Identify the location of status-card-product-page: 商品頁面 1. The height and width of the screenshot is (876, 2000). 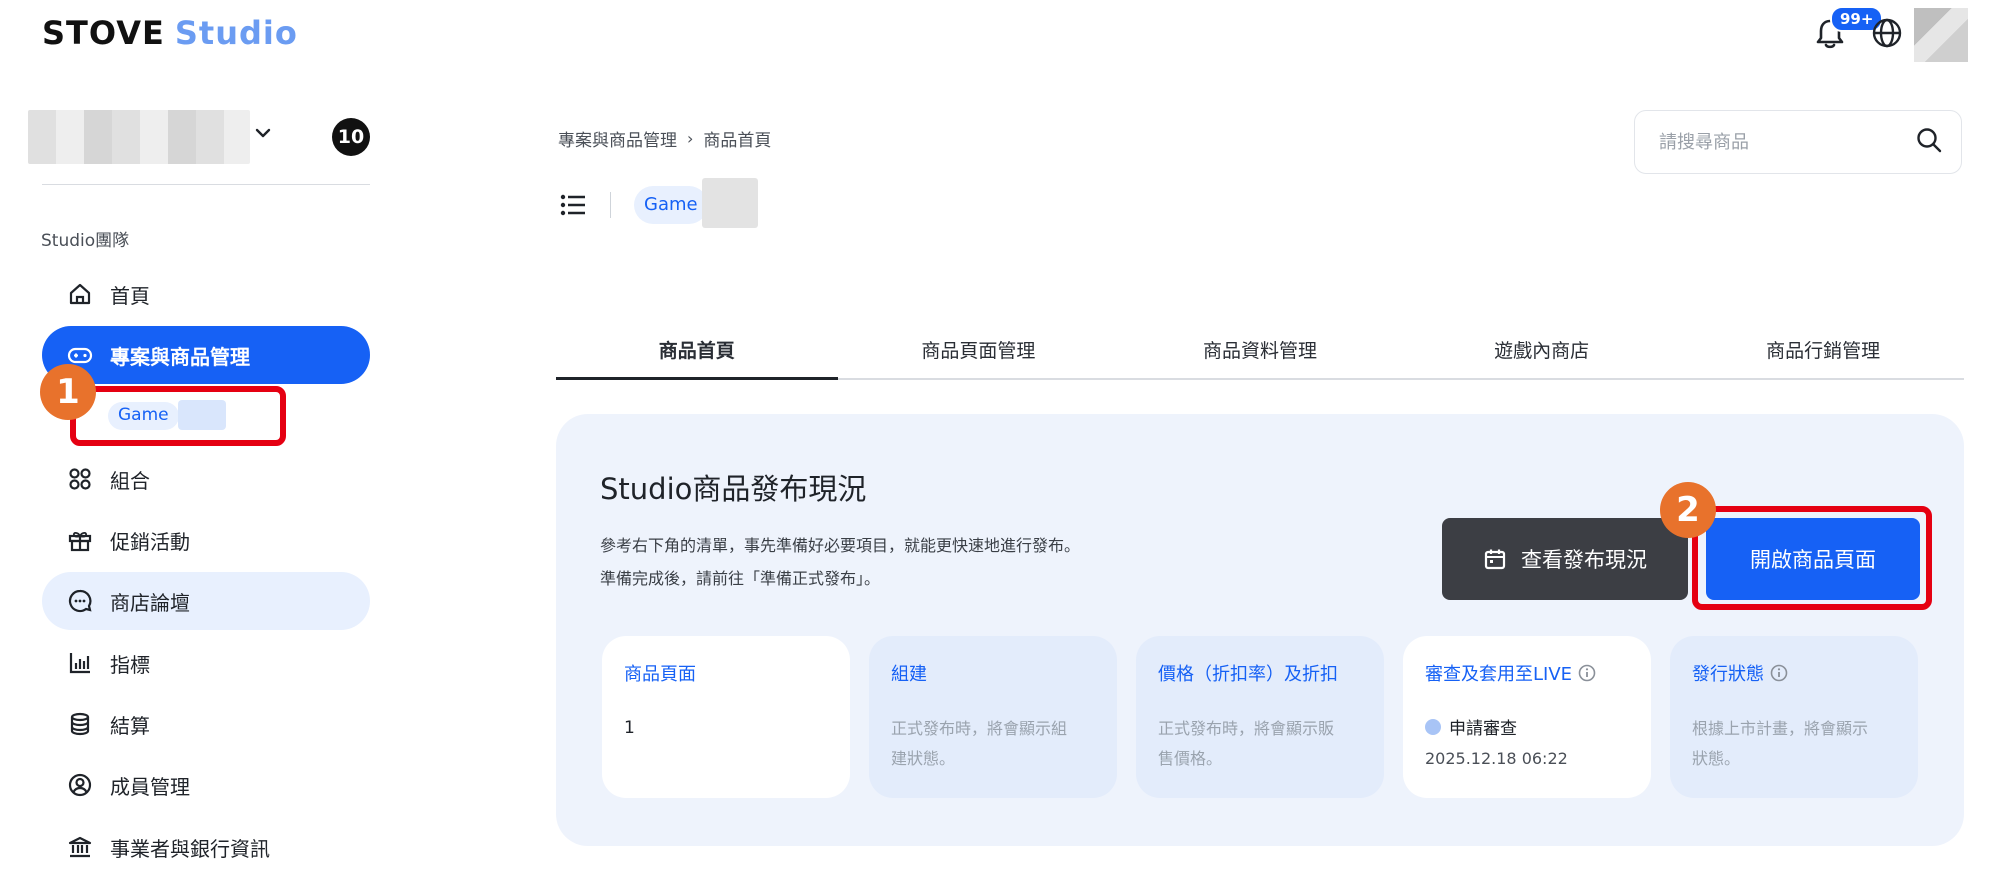
(726, 717).